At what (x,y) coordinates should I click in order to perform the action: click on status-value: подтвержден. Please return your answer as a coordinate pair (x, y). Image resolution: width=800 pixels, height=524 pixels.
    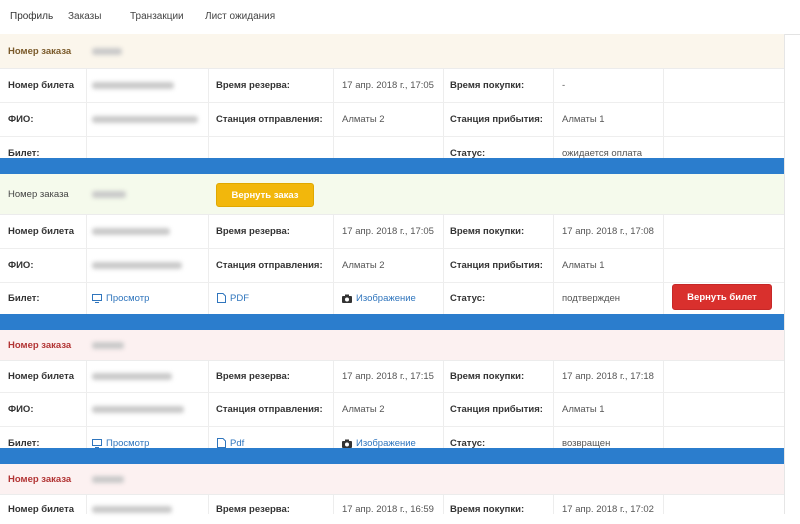
    Looking at the image, I should click on (591, 298).